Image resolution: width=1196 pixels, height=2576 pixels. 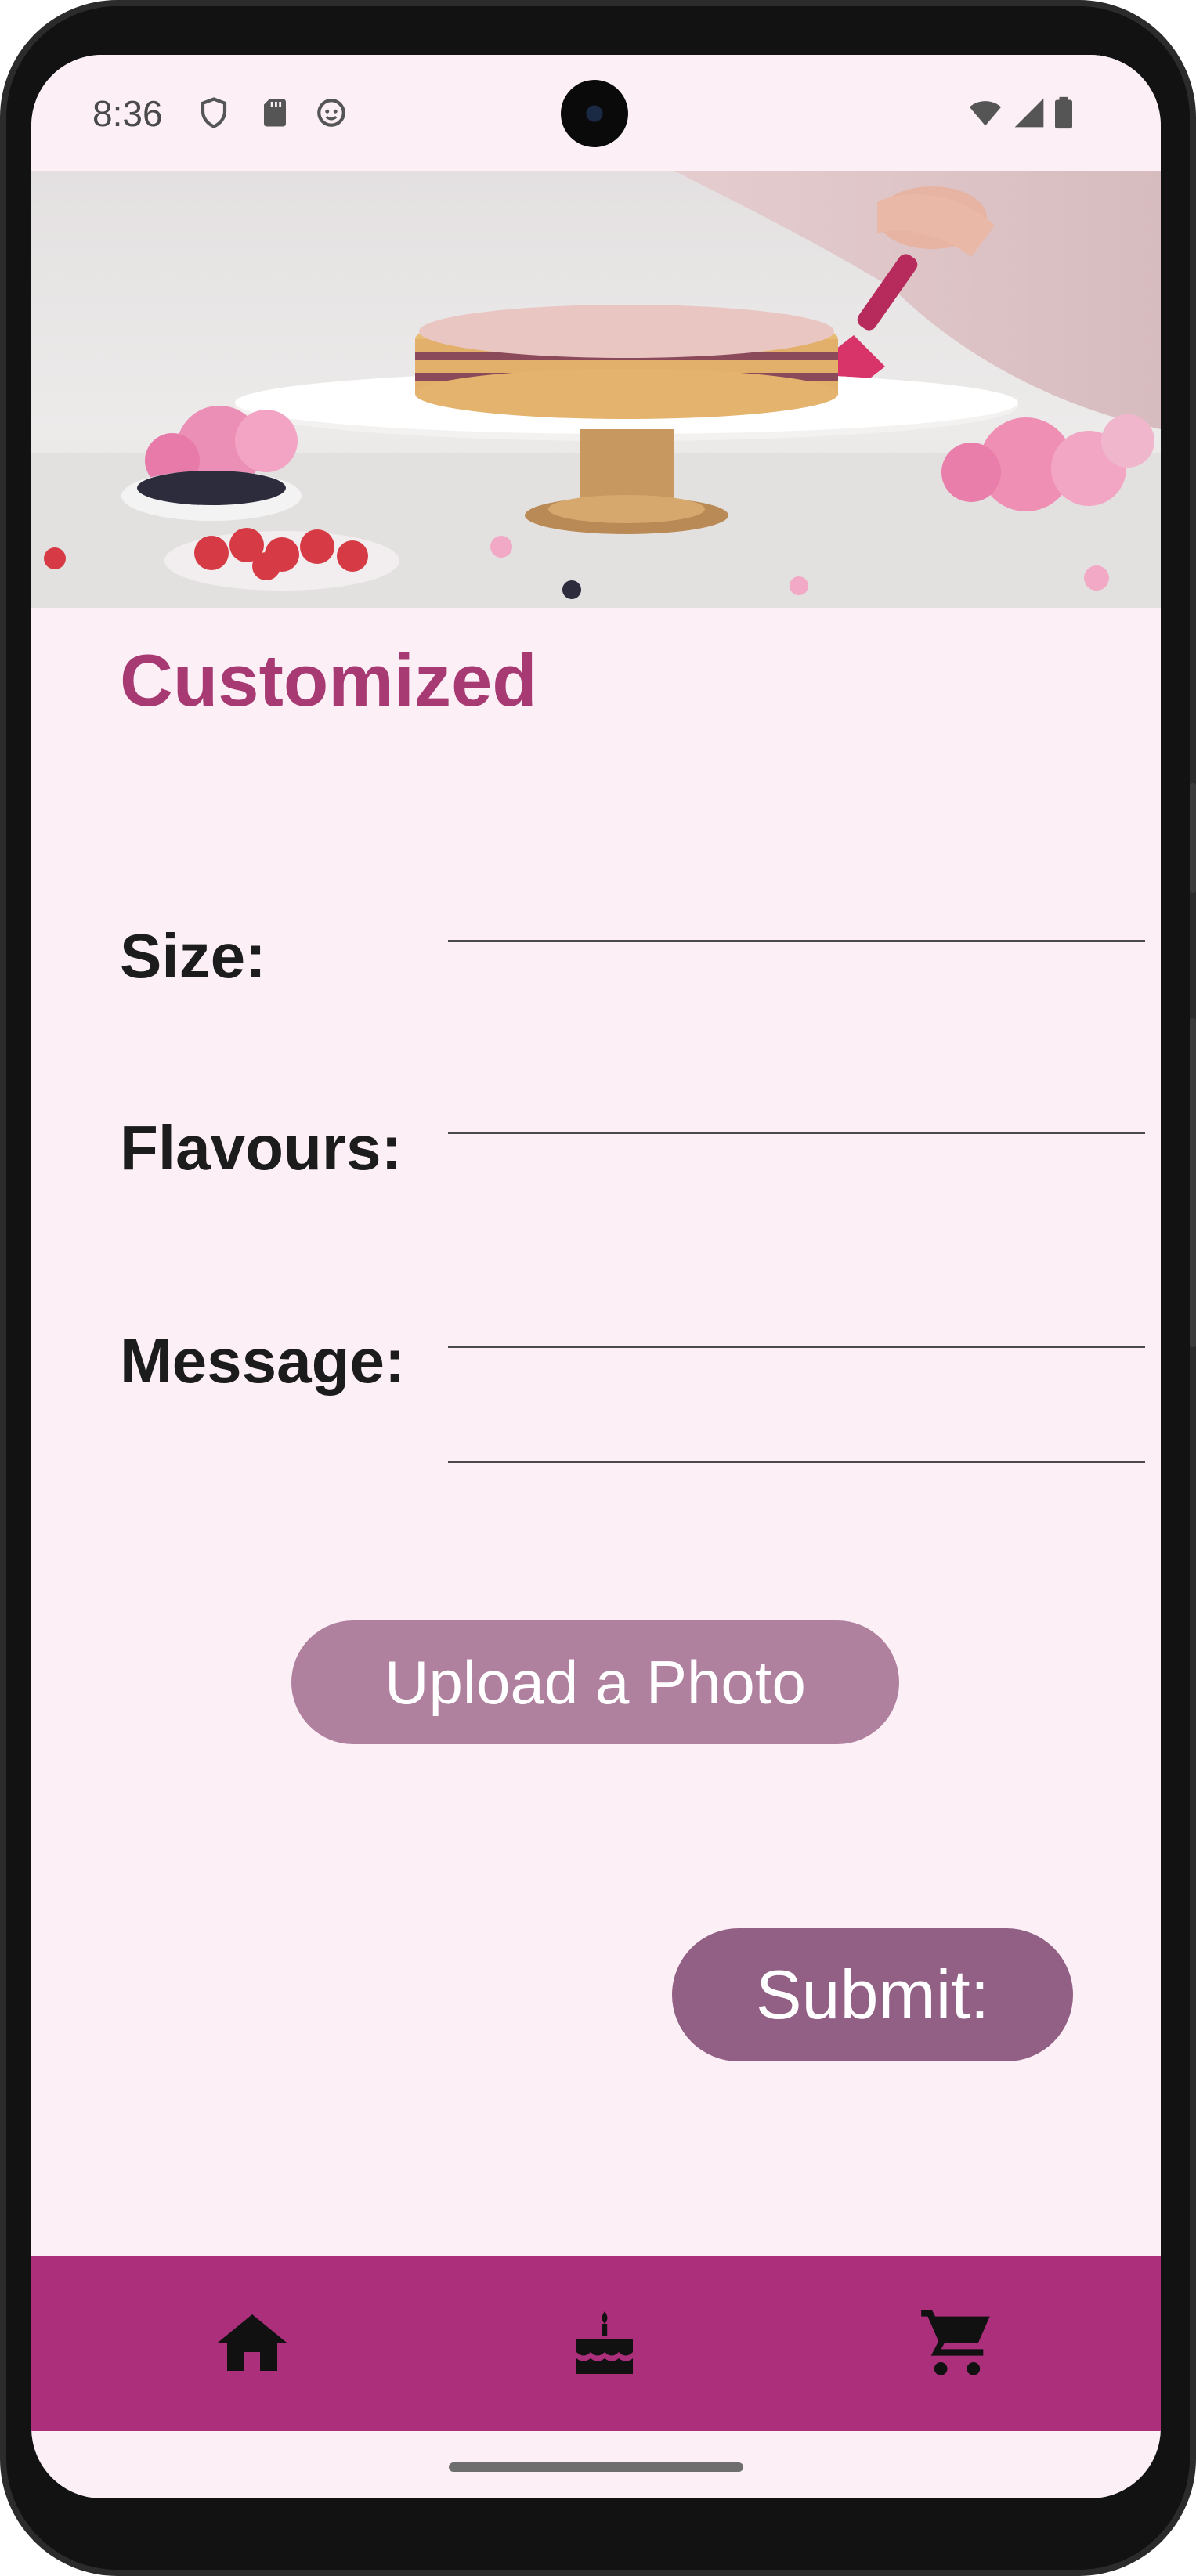 I want to click on nav-cart, so click(x=957, y=2343).